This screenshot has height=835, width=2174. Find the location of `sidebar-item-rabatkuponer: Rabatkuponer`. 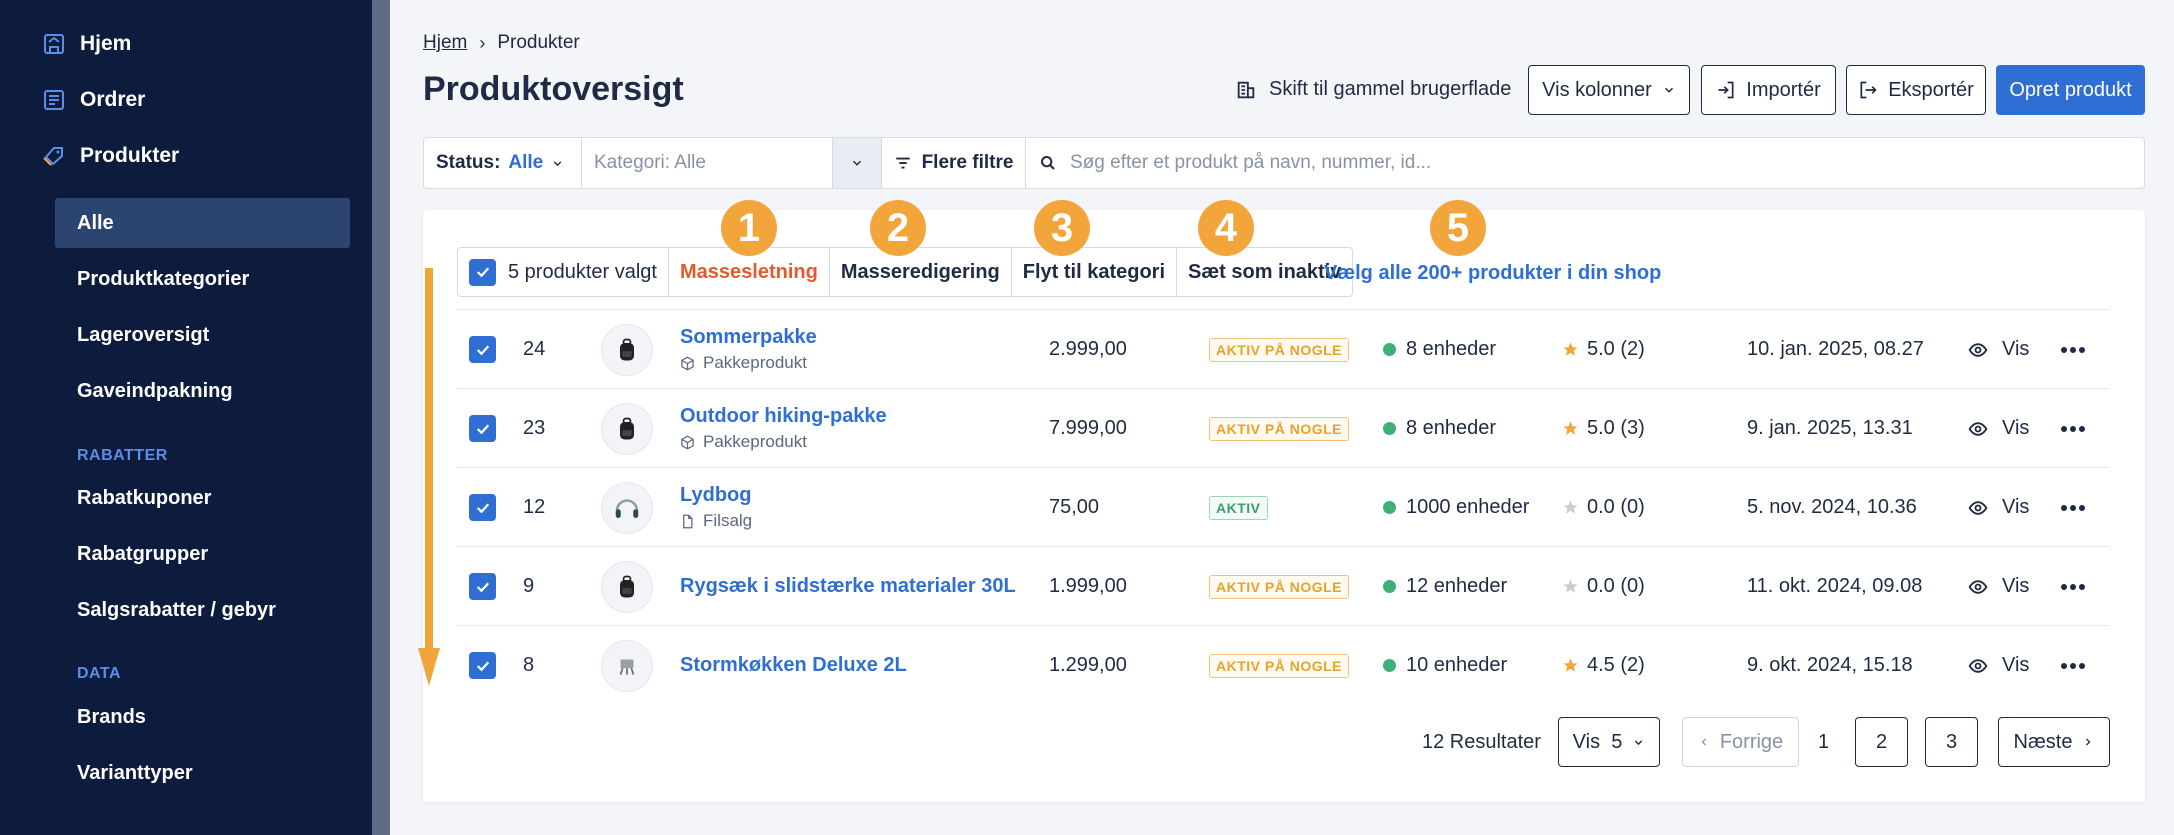

sidebar-item-rabatkuponer: Rabatkuponer is located at coordinates (144, 498).